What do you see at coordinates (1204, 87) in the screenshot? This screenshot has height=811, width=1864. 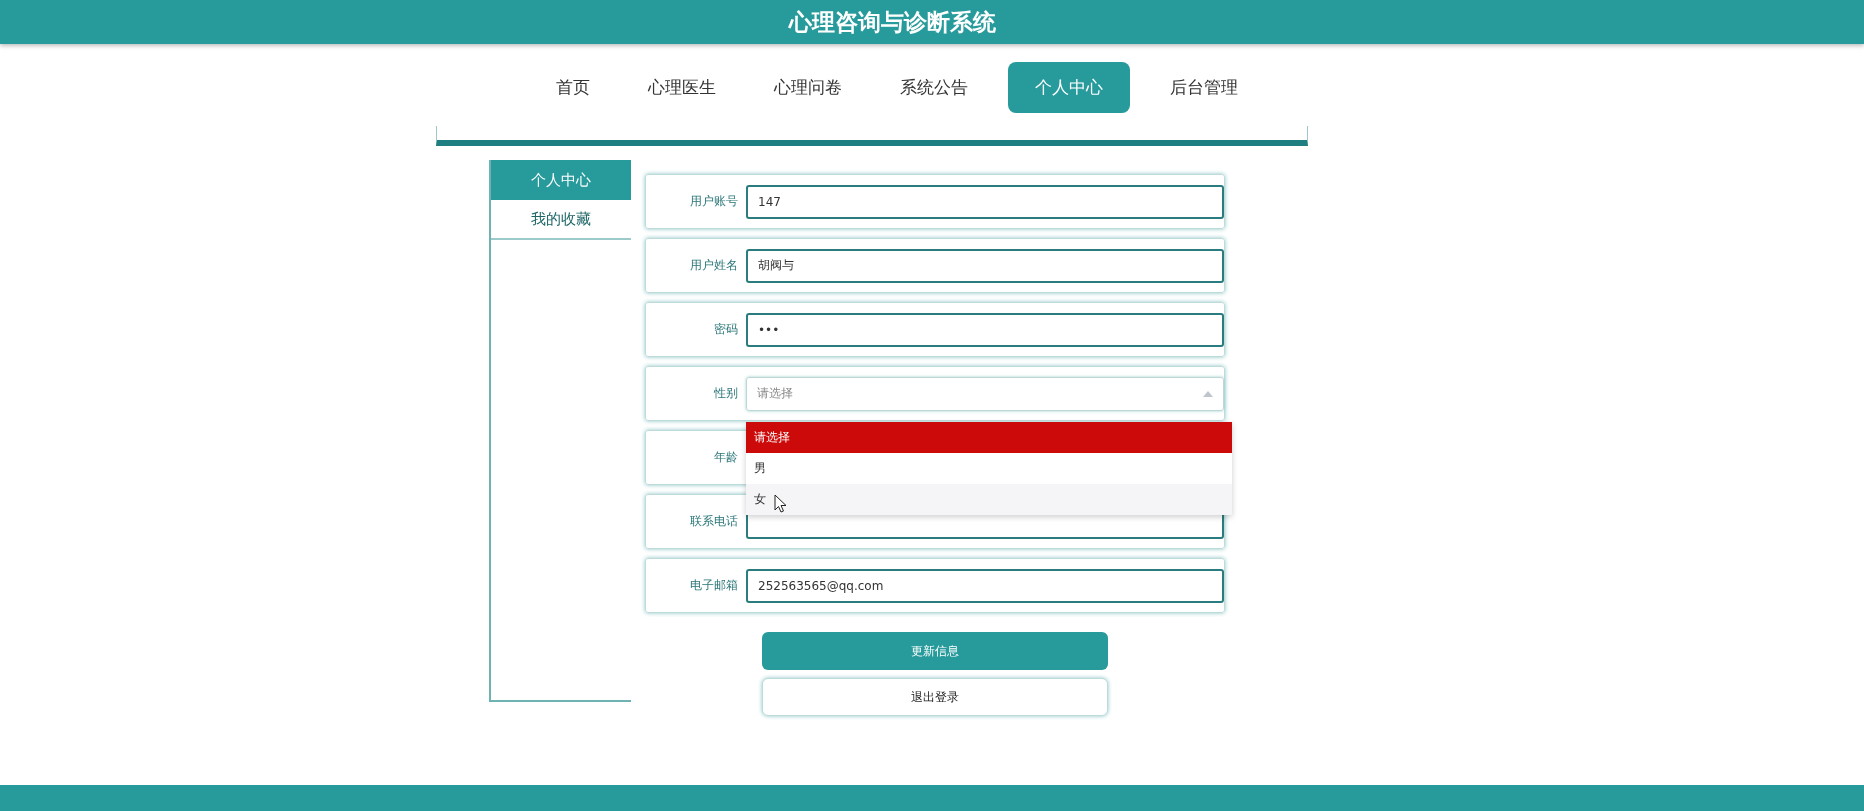 I see `nav-tab: 后台管理` at bounding box center [1204, 87].